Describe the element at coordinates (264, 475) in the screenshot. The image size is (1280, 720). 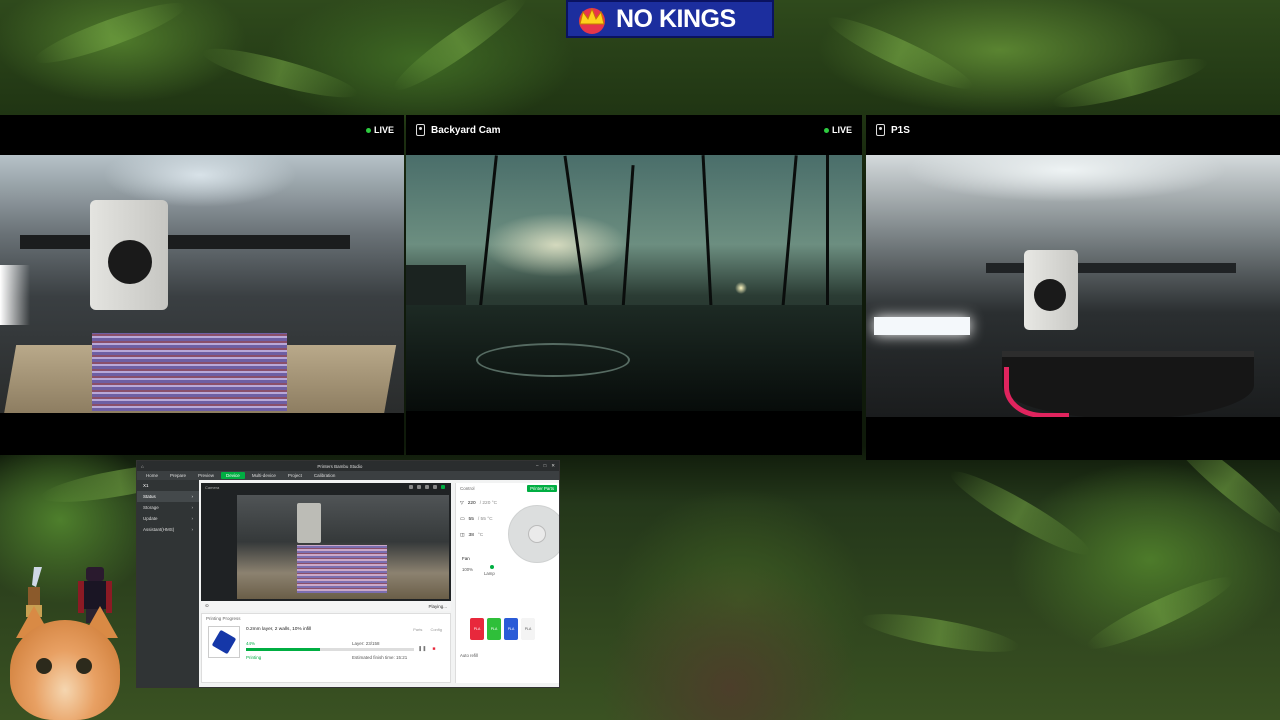
I see `tab-multi-device: Multi-device` at that location.